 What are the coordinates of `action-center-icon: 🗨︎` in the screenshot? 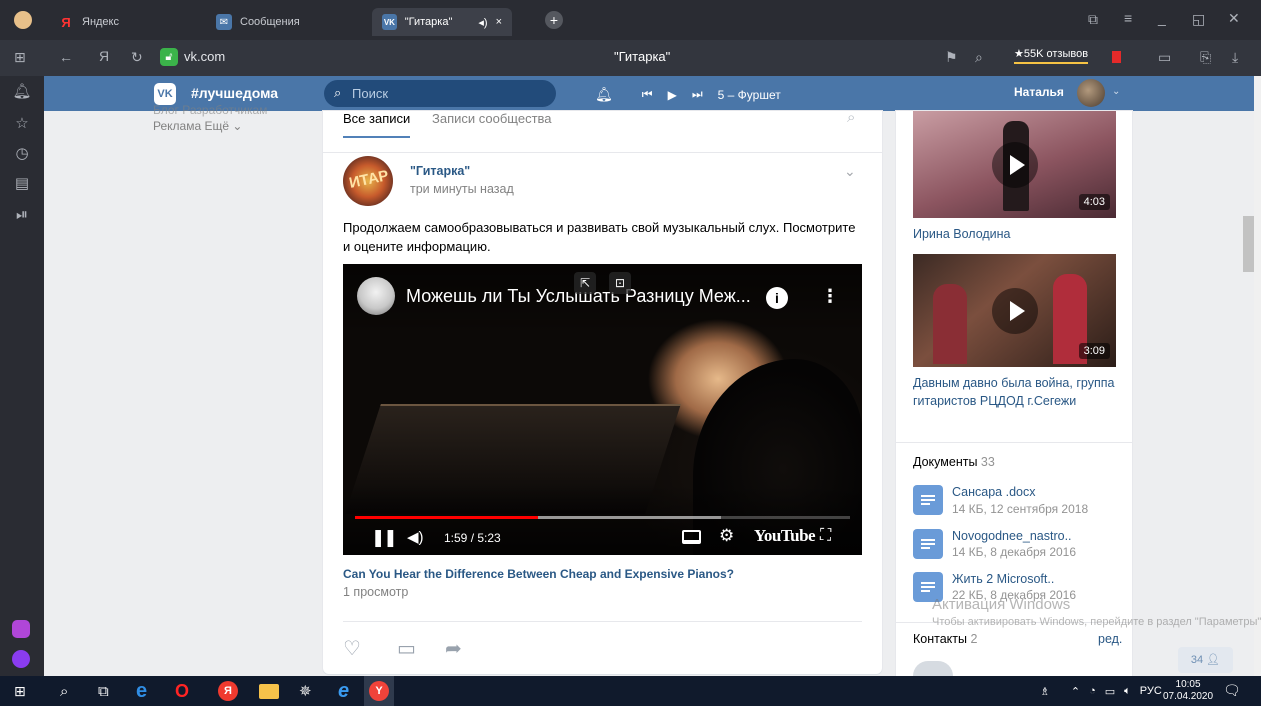 It's located at (1232, 690).